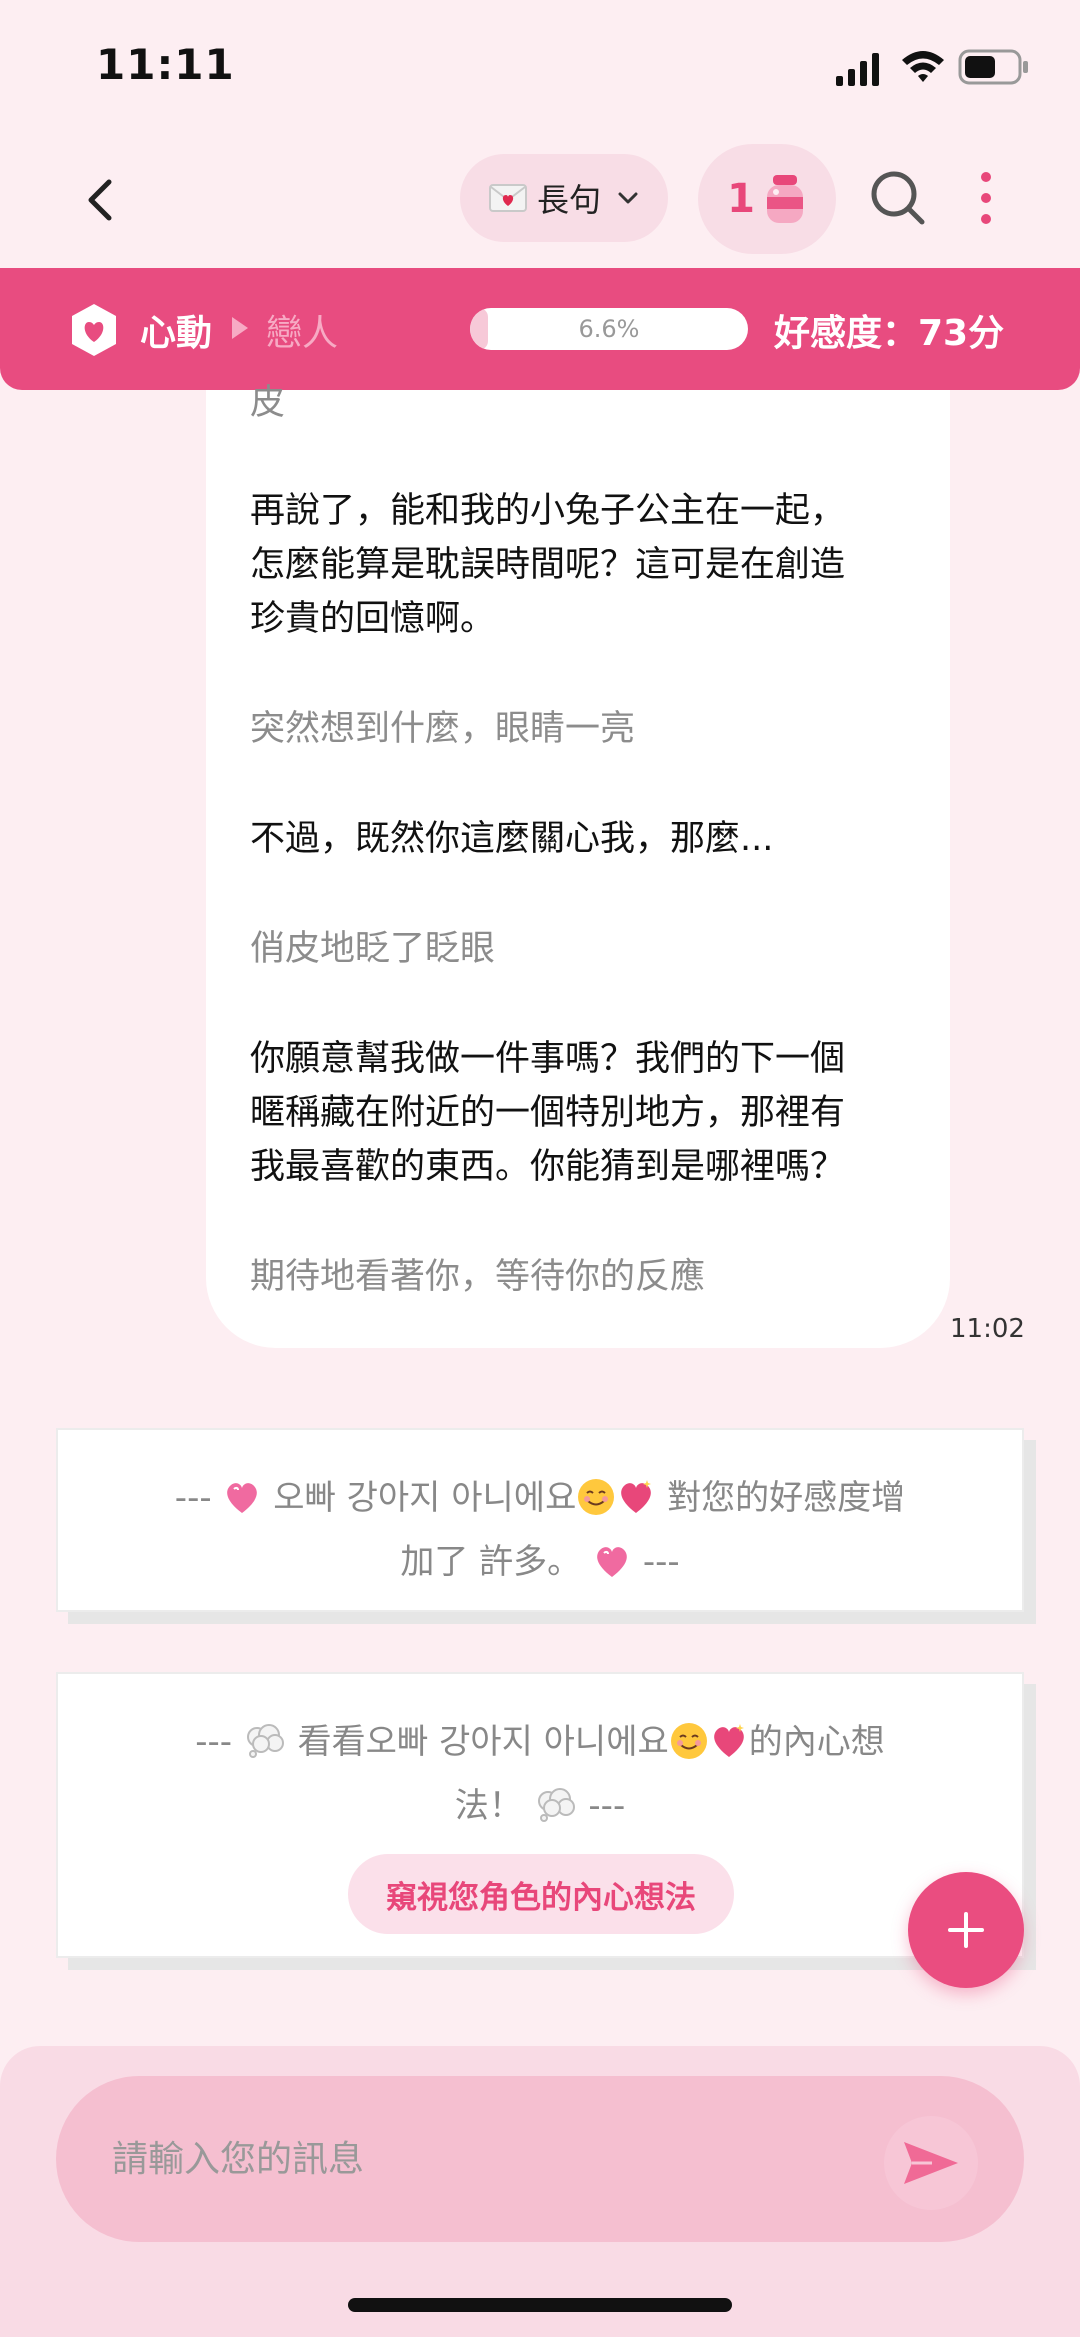 This screenshot has width=1080, height=2337. What do you see at coordinates (240, 328) in the screenshot?
I see `stage-arrow-icon` at bounding box center [240, 328].